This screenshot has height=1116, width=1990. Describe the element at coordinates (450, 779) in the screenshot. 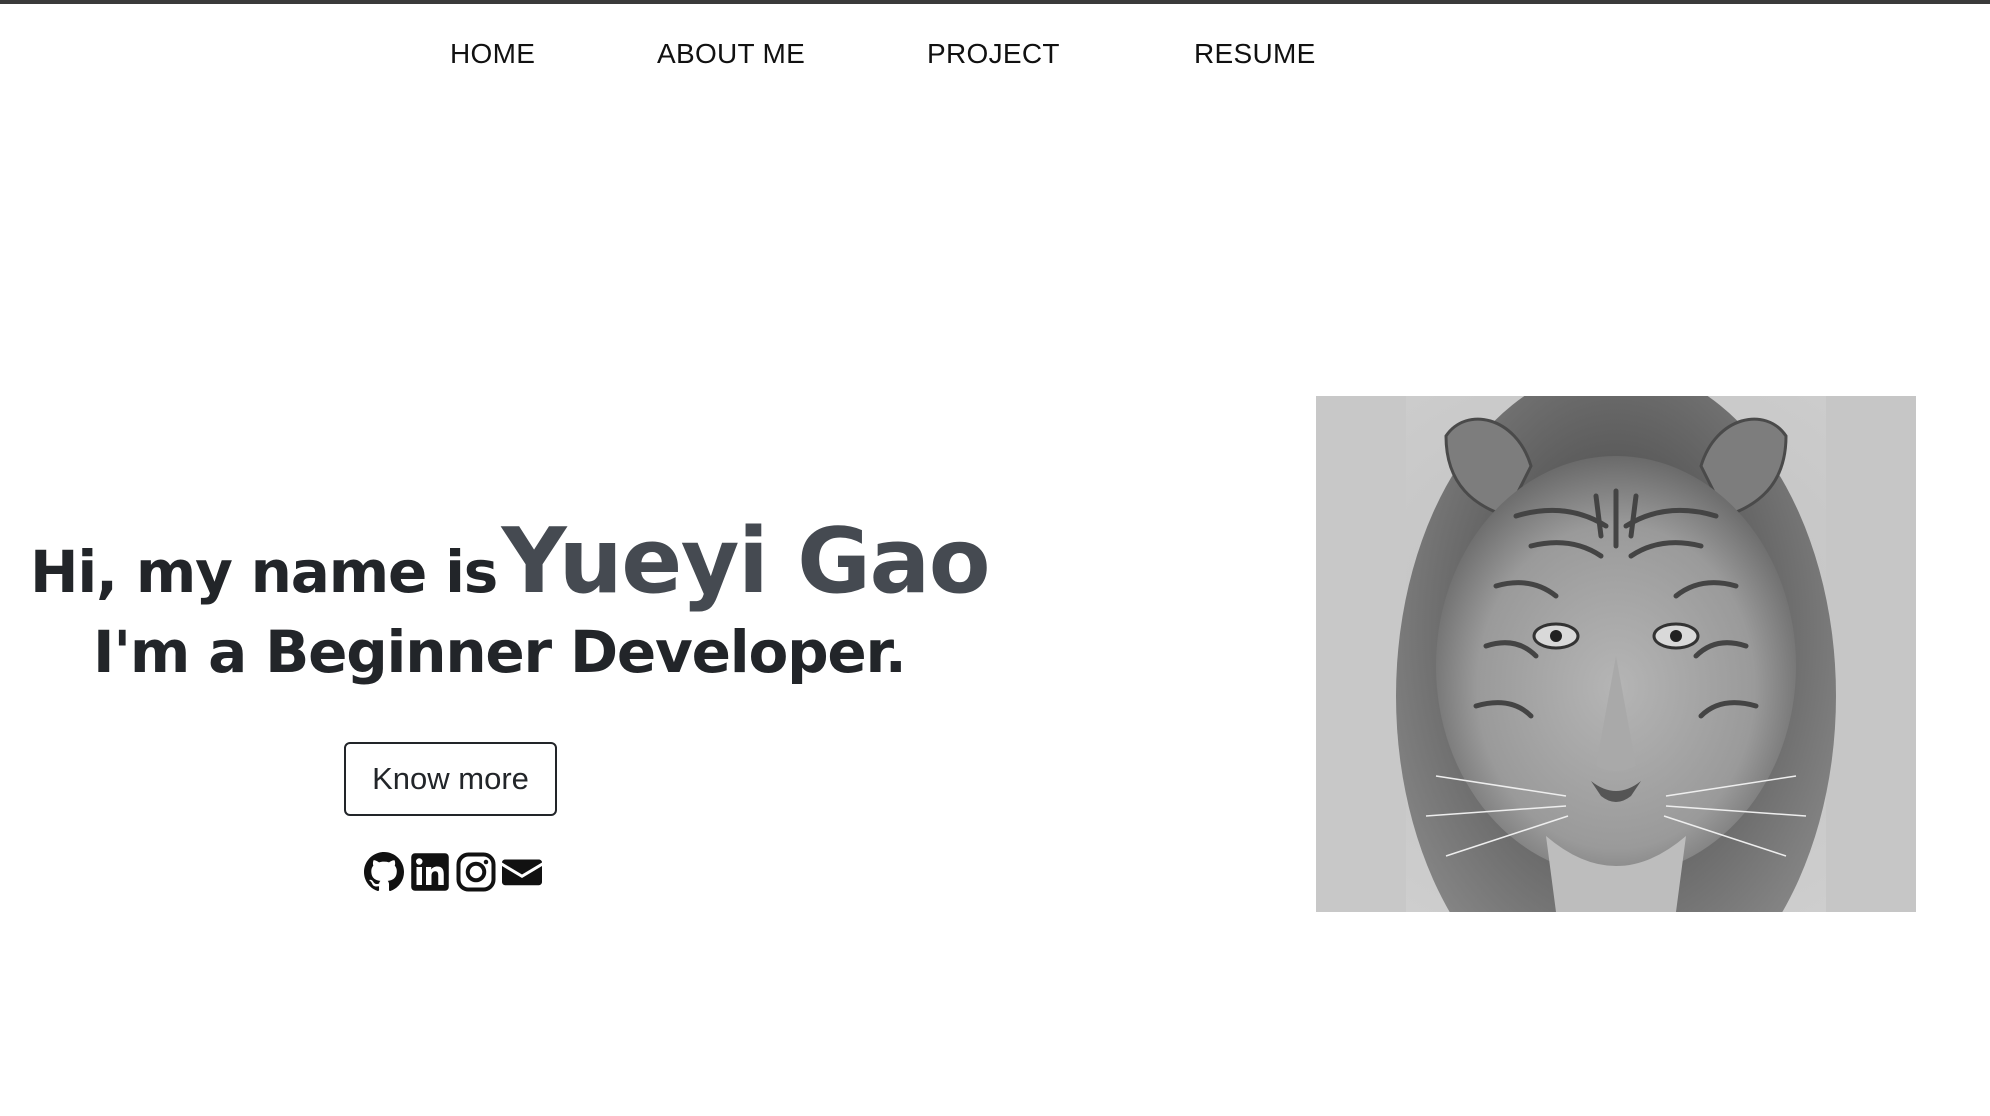

I see `know-more-button: Know more` at that location.